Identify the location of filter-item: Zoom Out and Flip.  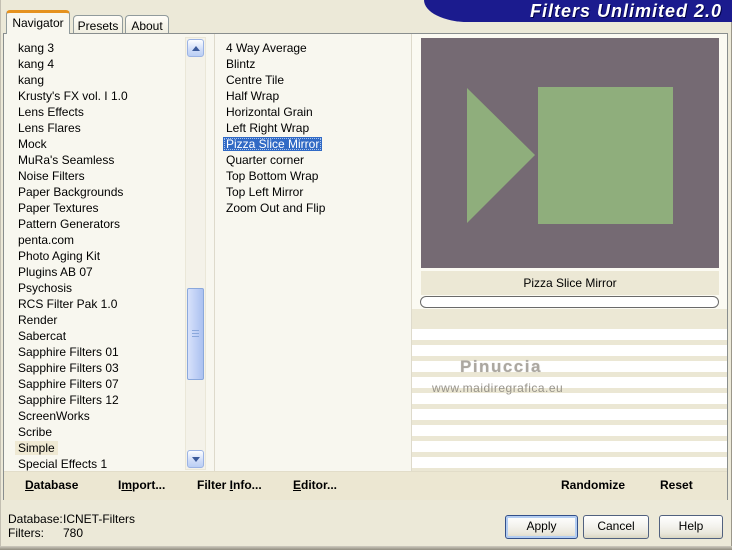
(275, 208).